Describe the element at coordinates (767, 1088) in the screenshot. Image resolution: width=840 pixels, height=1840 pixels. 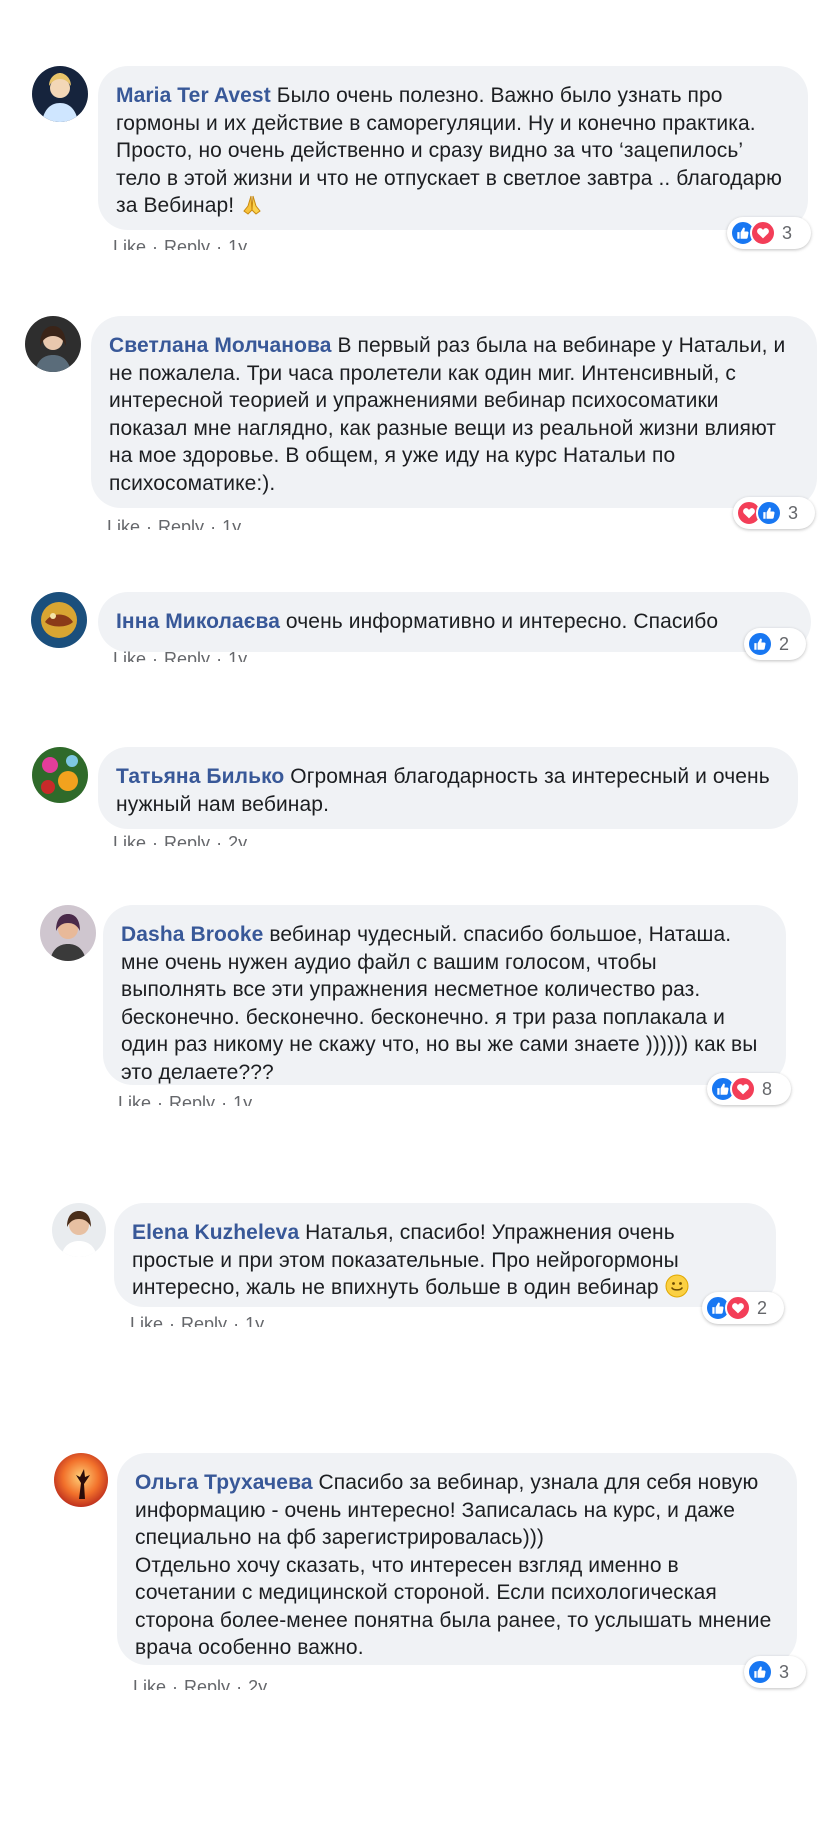
I see `reaction-count: 8` at that location.